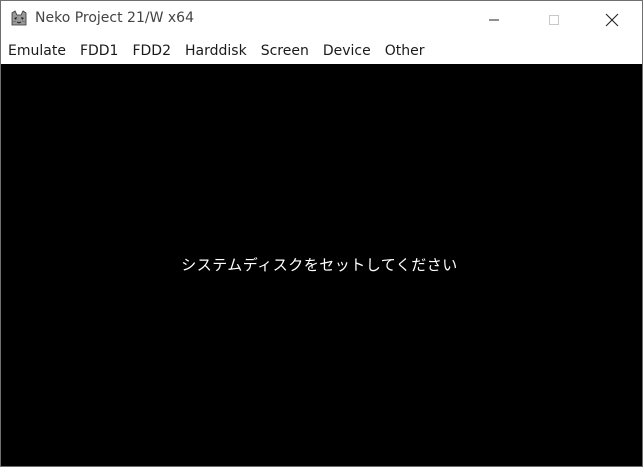 This screenshot has height=467, width=643. What do you see at coordinates (405, 51) in the screenshot?
I see `menu-other: Other` at bounding box center [405, 51].